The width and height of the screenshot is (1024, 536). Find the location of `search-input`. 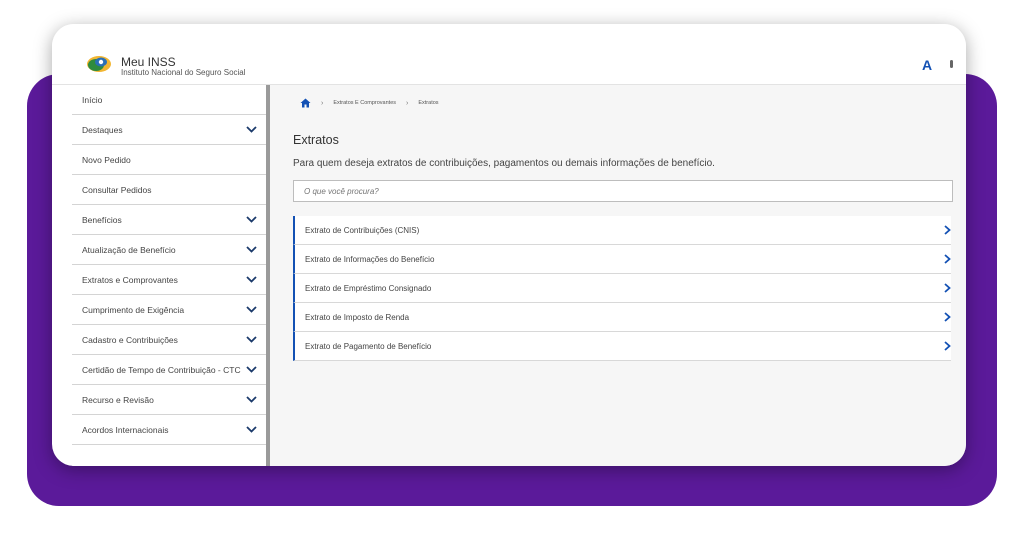

search-input is located at coordinates (623, 191).